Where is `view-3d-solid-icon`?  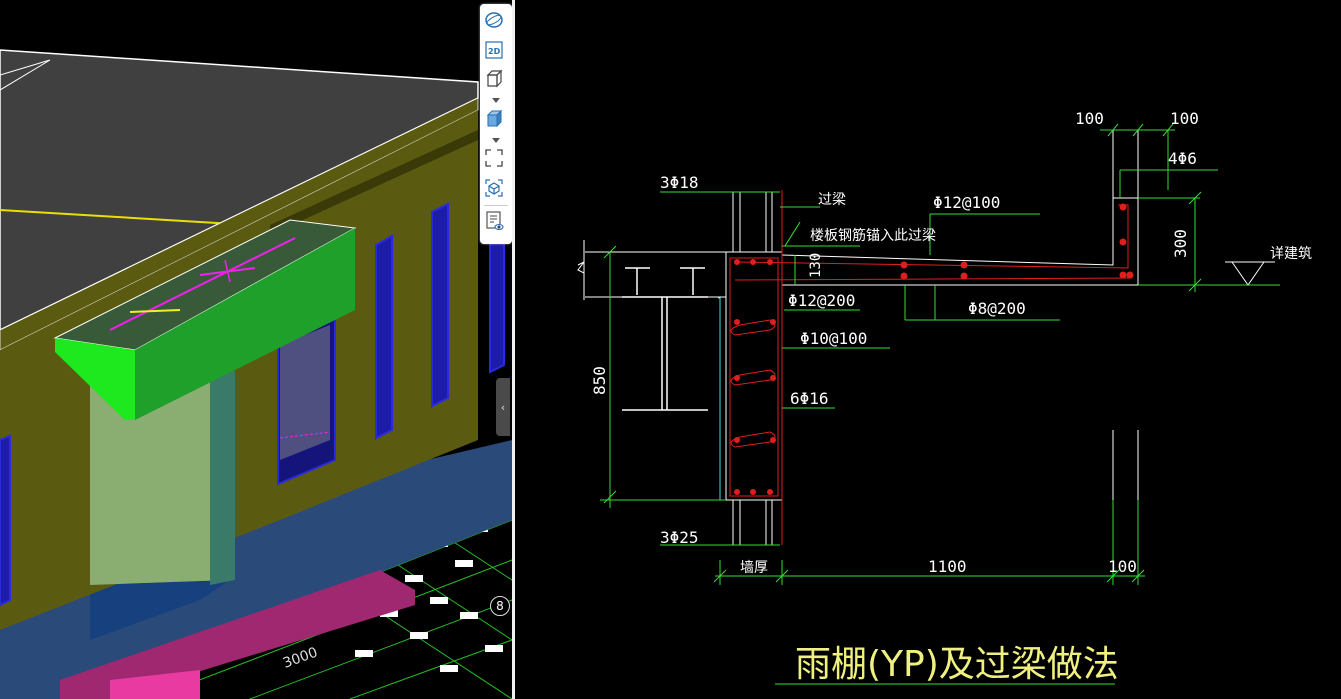
view-3d-solid-icon is located at coordinates (496, 120).